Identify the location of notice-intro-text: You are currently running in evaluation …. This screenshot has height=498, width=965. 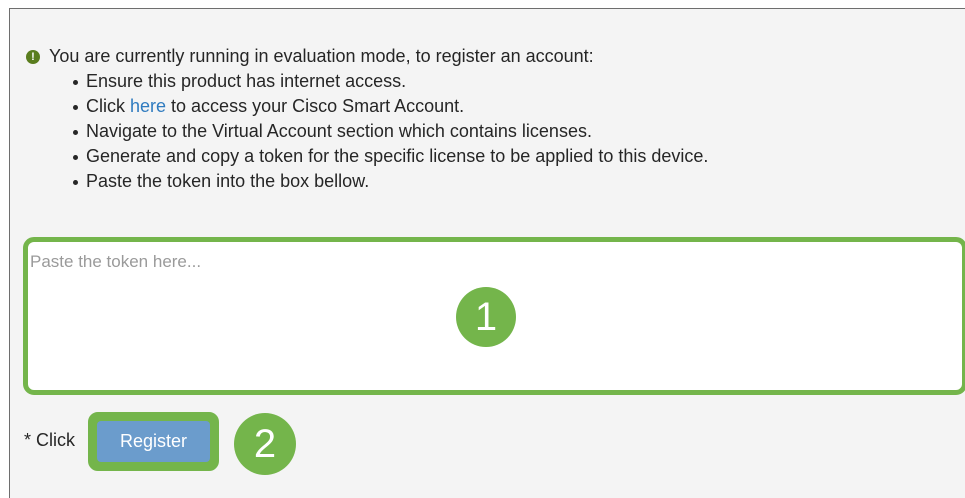
(321, 56).